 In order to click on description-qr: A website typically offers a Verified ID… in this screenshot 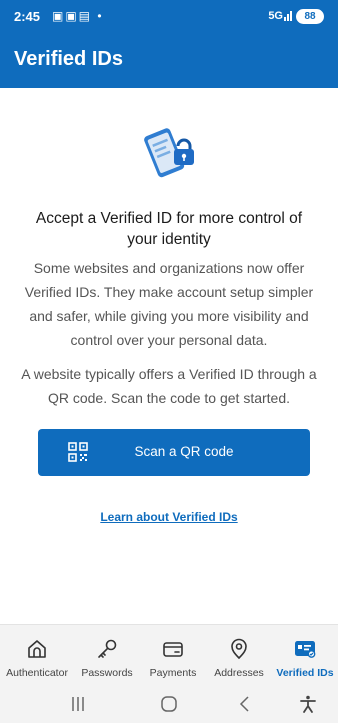, I will do `click(169, 386)`.